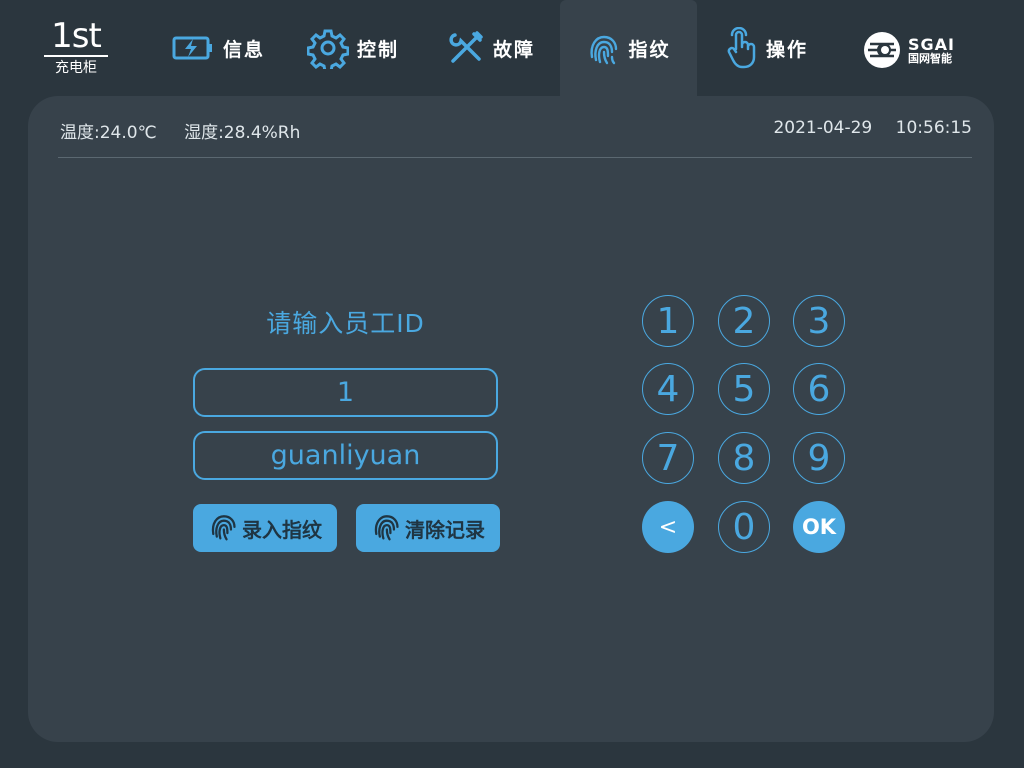 The width and height of the screenshot is (1024, 768). Describe the element at coordinates (741, 48) in the screenshot. I see `hand-pointer-icon` at that location.